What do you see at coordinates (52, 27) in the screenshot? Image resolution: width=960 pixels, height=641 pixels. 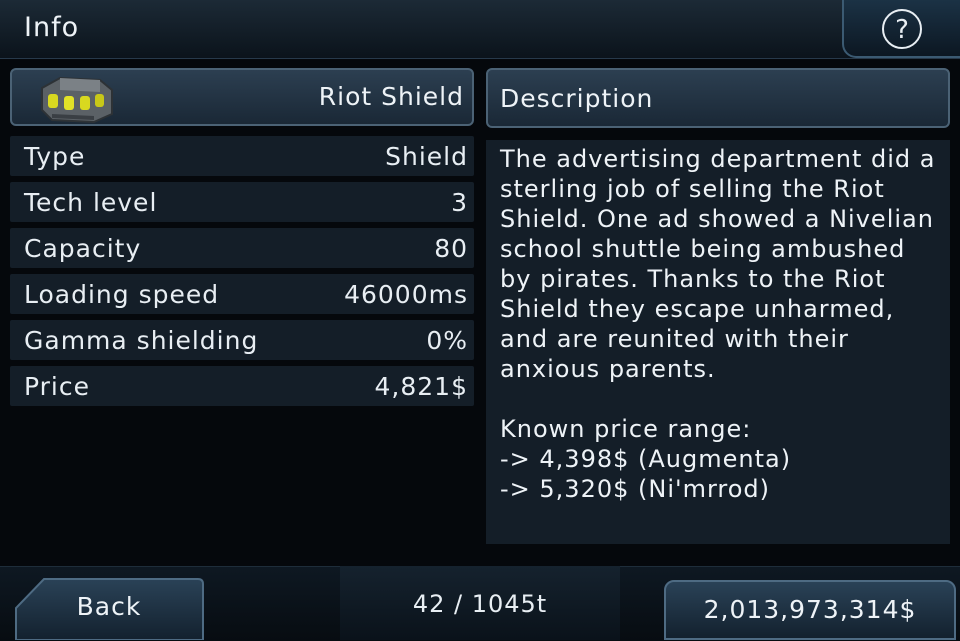 I see `page-title: Info` at bounding box center [52, 27].